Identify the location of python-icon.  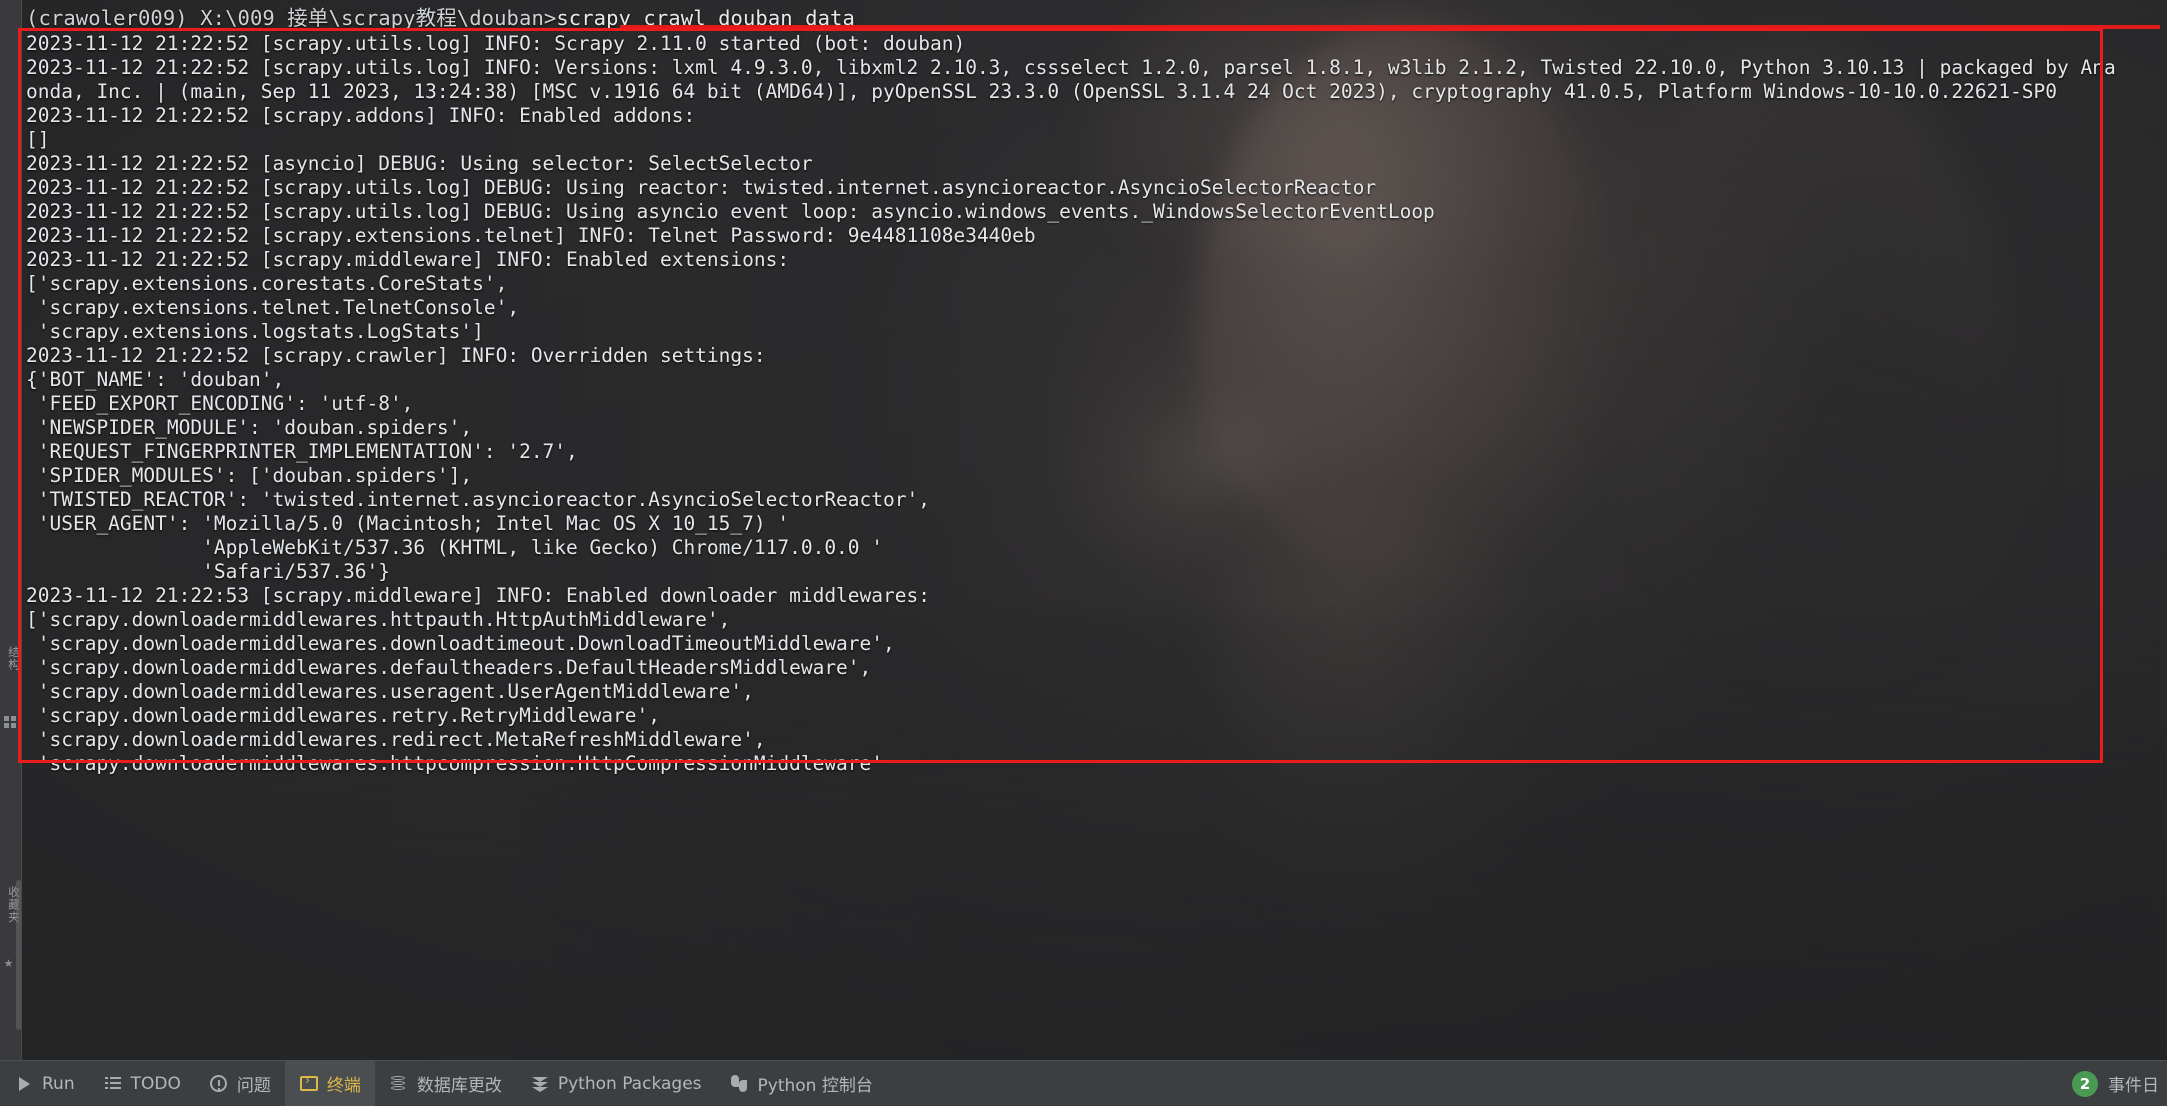
(740, 1084).